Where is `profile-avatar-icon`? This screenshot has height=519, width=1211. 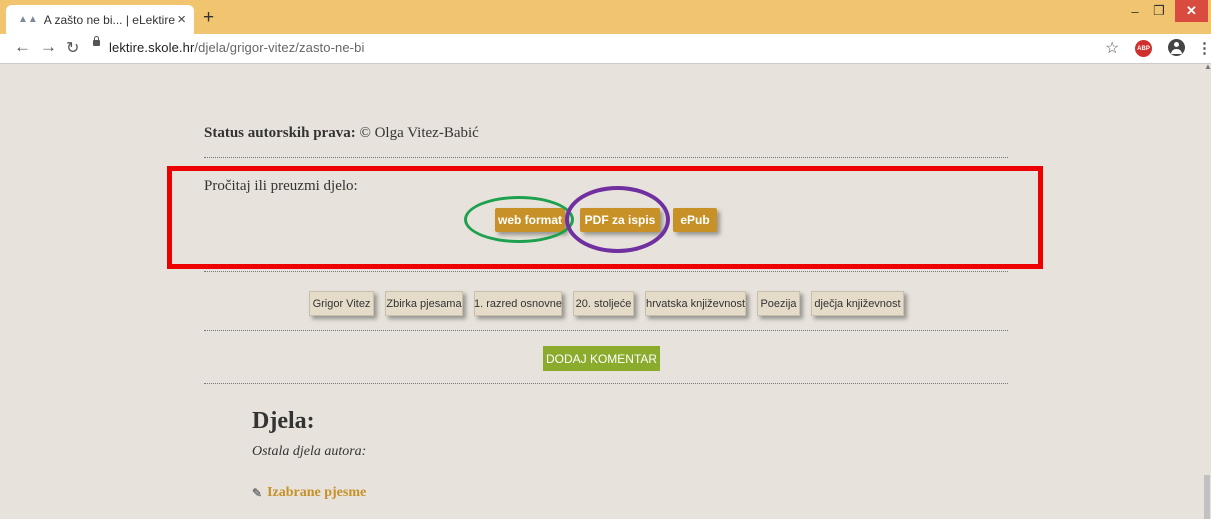
profile-avatar-icon is located at coordinates (1176, 47).